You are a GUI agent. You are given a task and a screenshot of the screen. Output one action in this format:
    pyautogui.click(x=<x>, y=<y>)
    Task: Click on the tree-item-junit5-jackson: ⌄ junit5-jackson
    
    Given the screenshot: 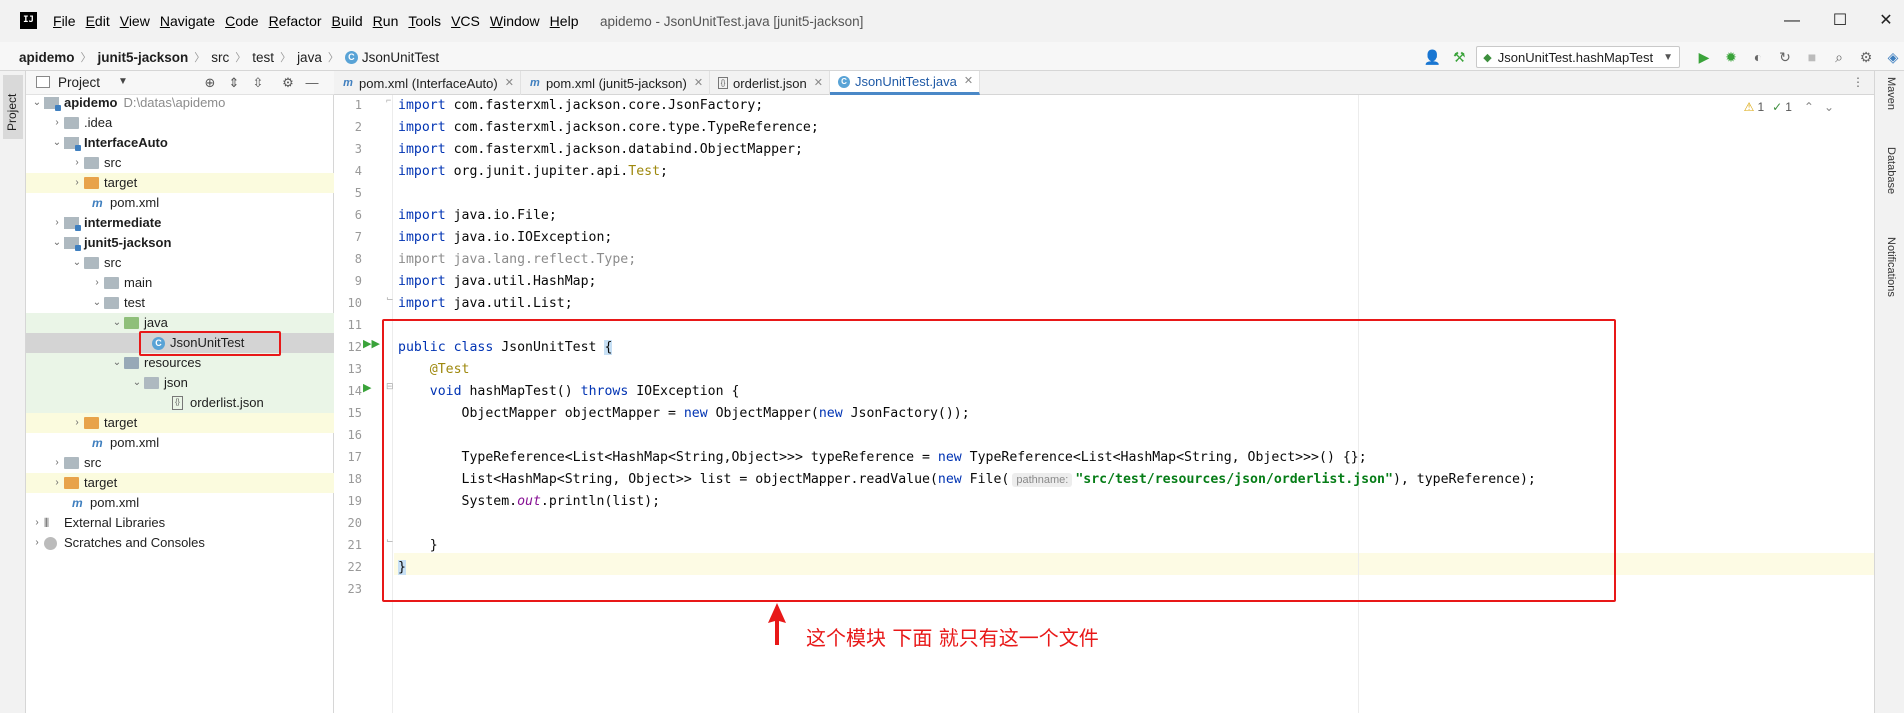 What is the action you would take?
    pyautogui.click(x=180, y=243)
    